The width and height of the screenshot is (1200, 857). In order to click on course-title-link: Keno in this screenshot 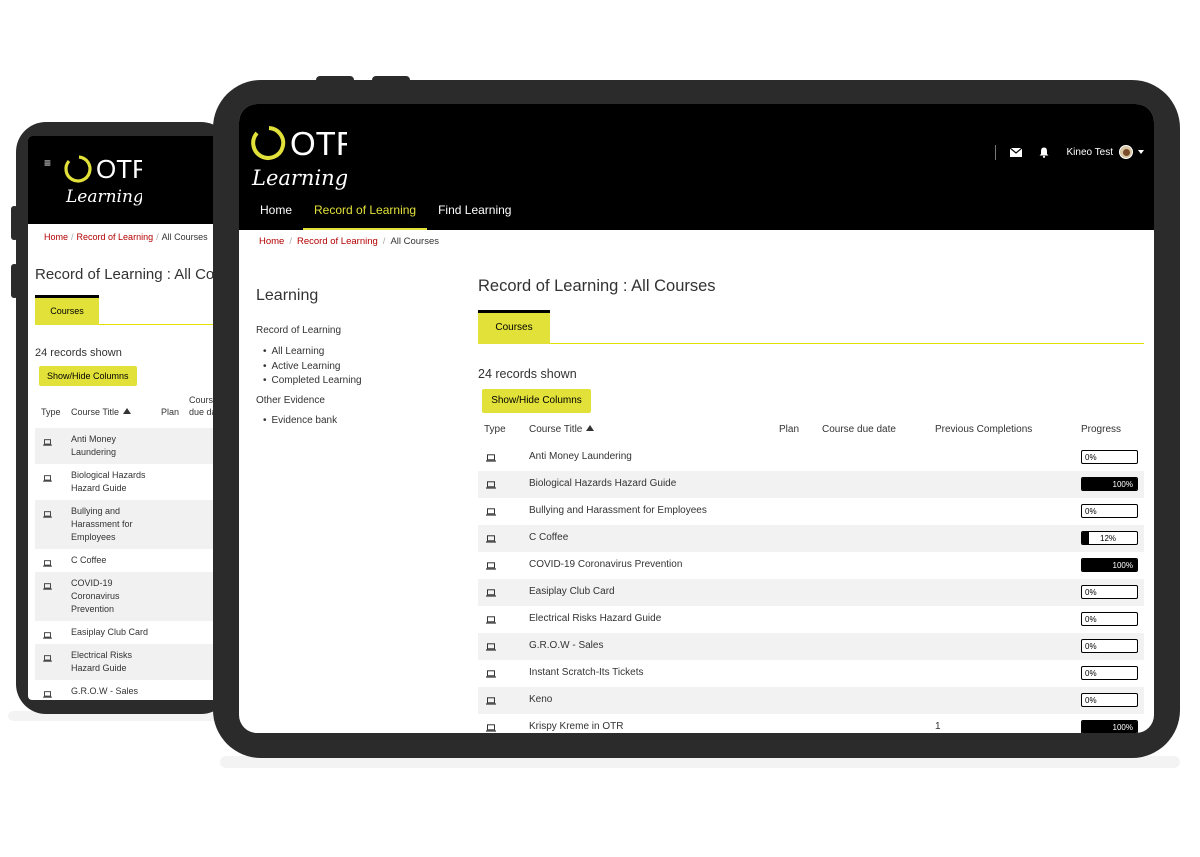, I will do `click(540, 699)`.